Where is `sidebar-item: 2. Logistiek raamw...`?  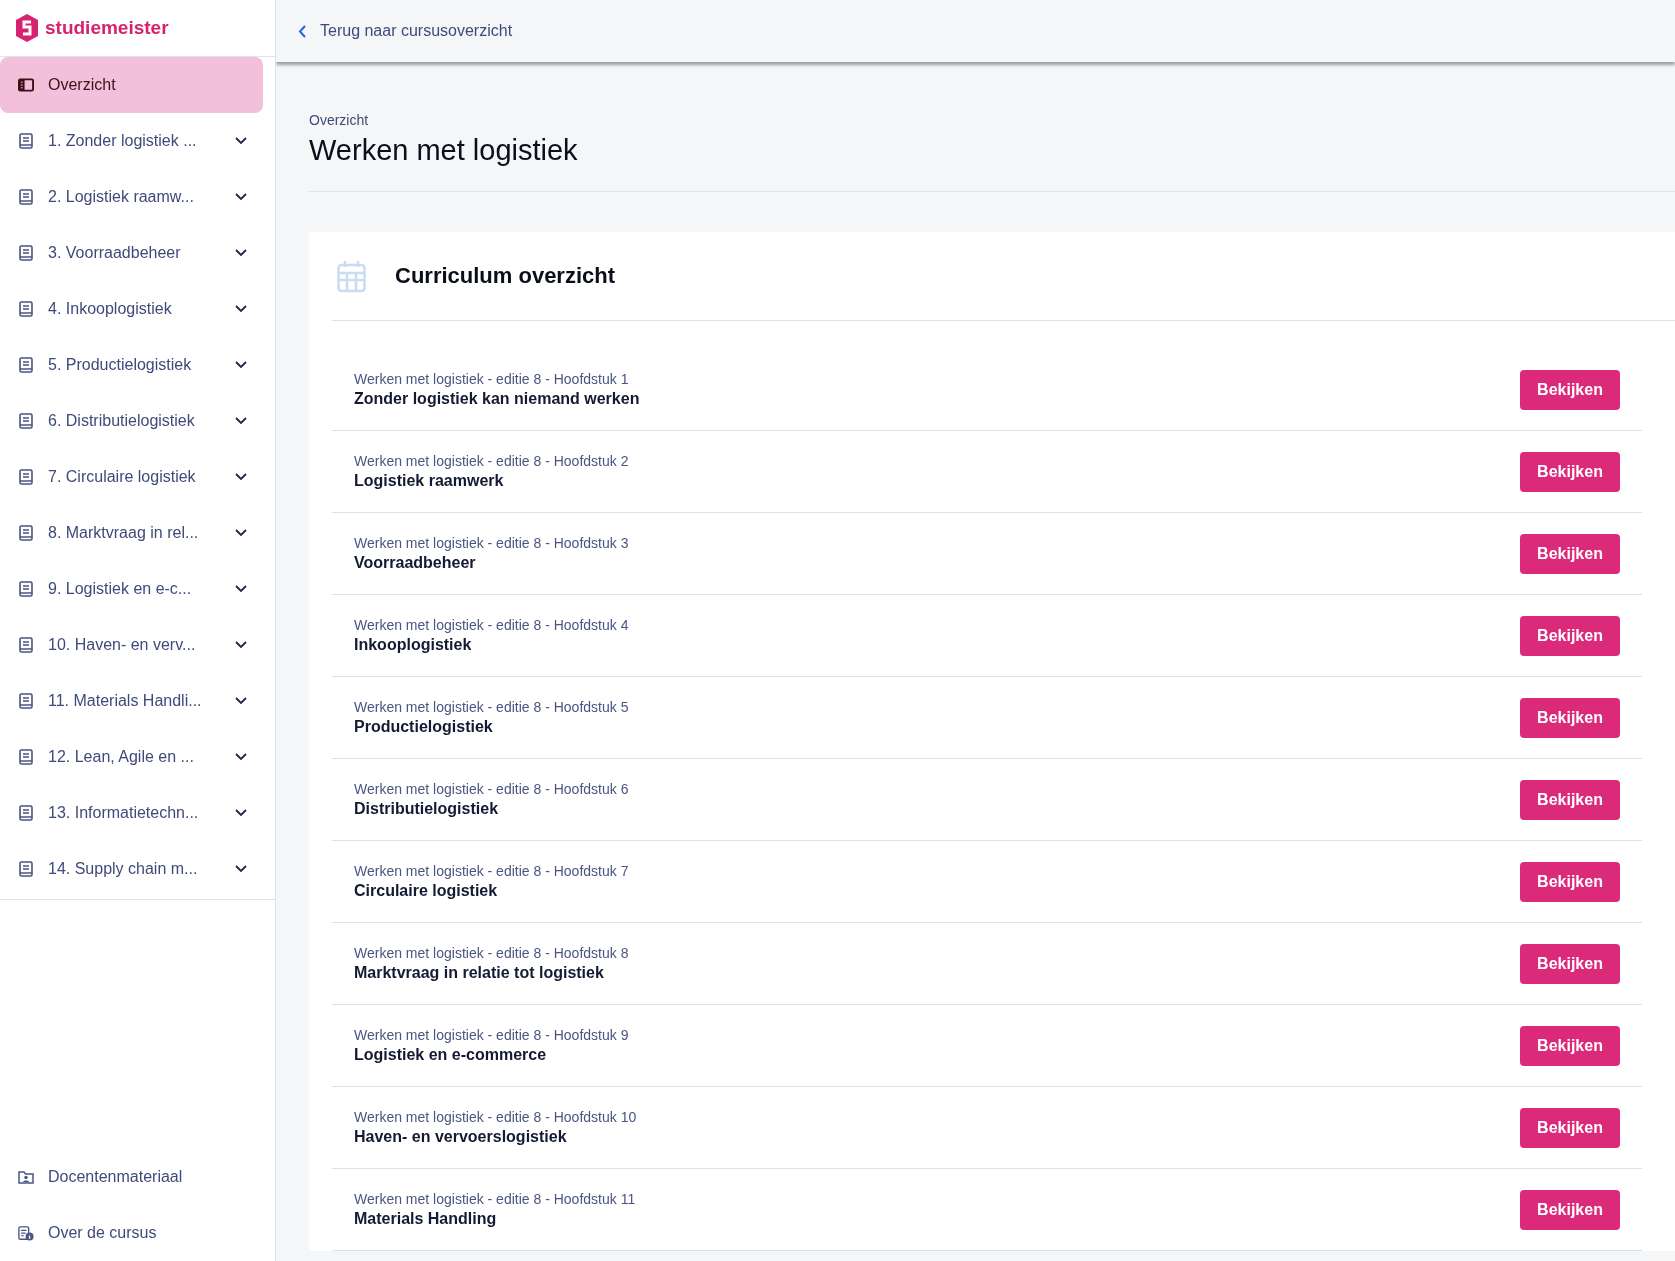
sidebar-item: 2. Logistiek raamw... is located at coordinates (131, 197).